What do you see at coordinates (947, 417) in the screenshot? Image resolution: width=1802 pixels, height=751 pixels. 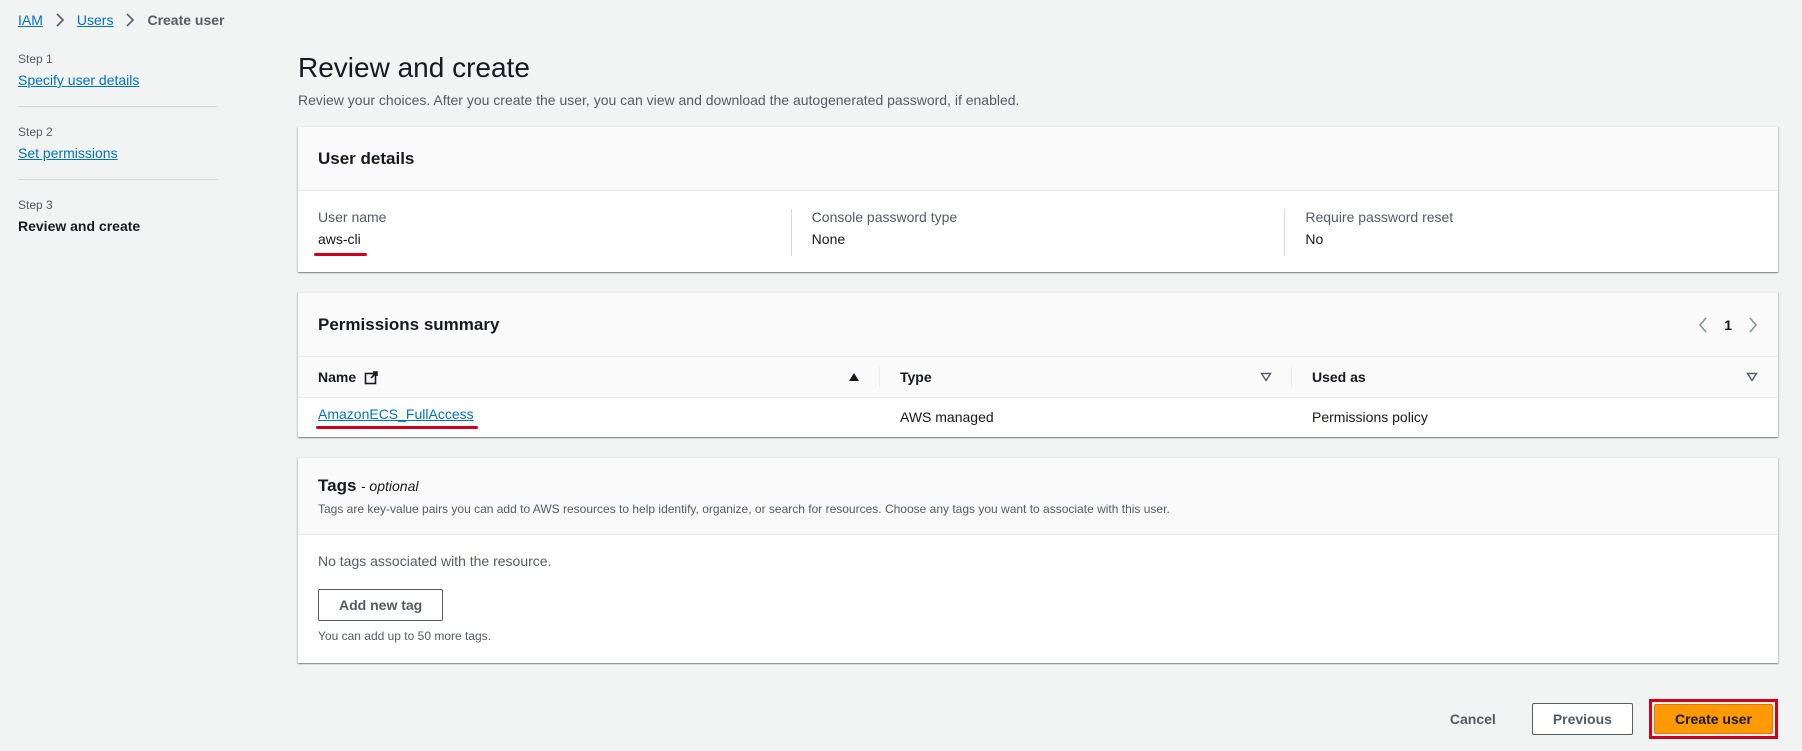 I see `cell-policy-type: AWS managed` at bounding box center [947, 417].